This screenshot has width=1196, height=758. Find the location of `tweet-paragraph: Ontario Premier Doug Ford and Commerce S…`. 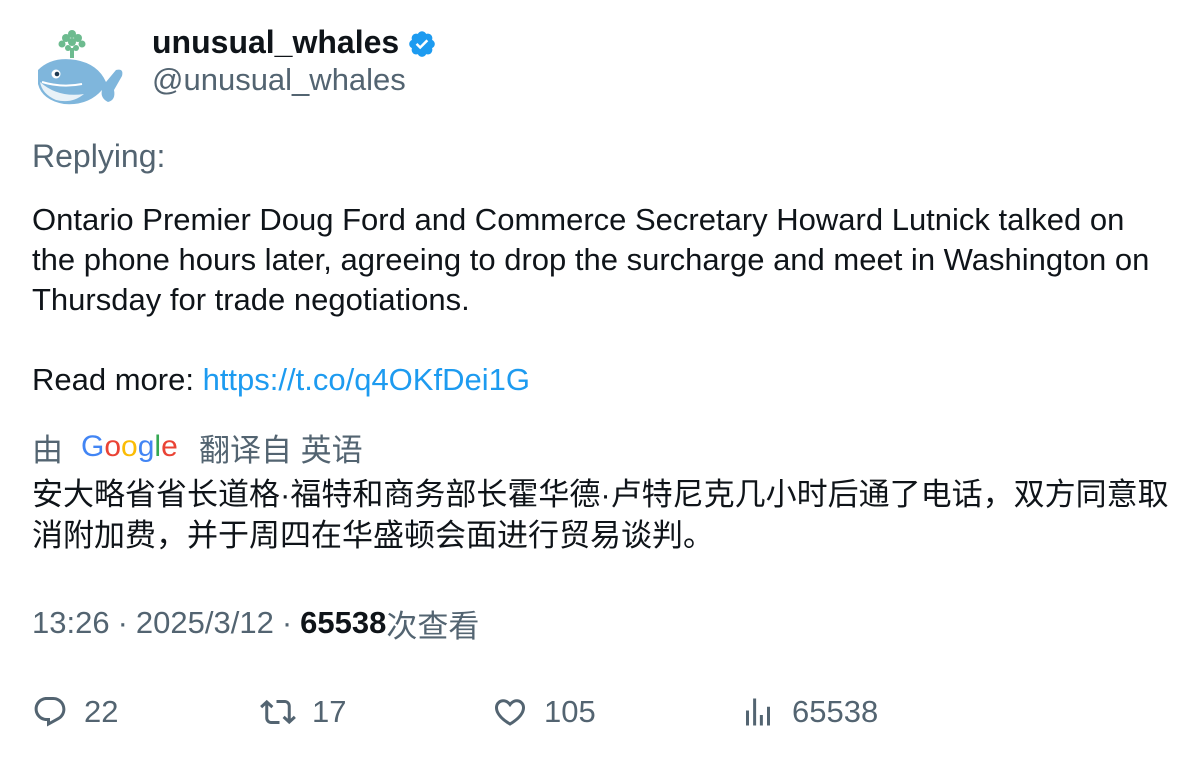

tweet-paragraph: Ontario Premier Doug Ford and Commerce S… is located at coordinates (591, 259).